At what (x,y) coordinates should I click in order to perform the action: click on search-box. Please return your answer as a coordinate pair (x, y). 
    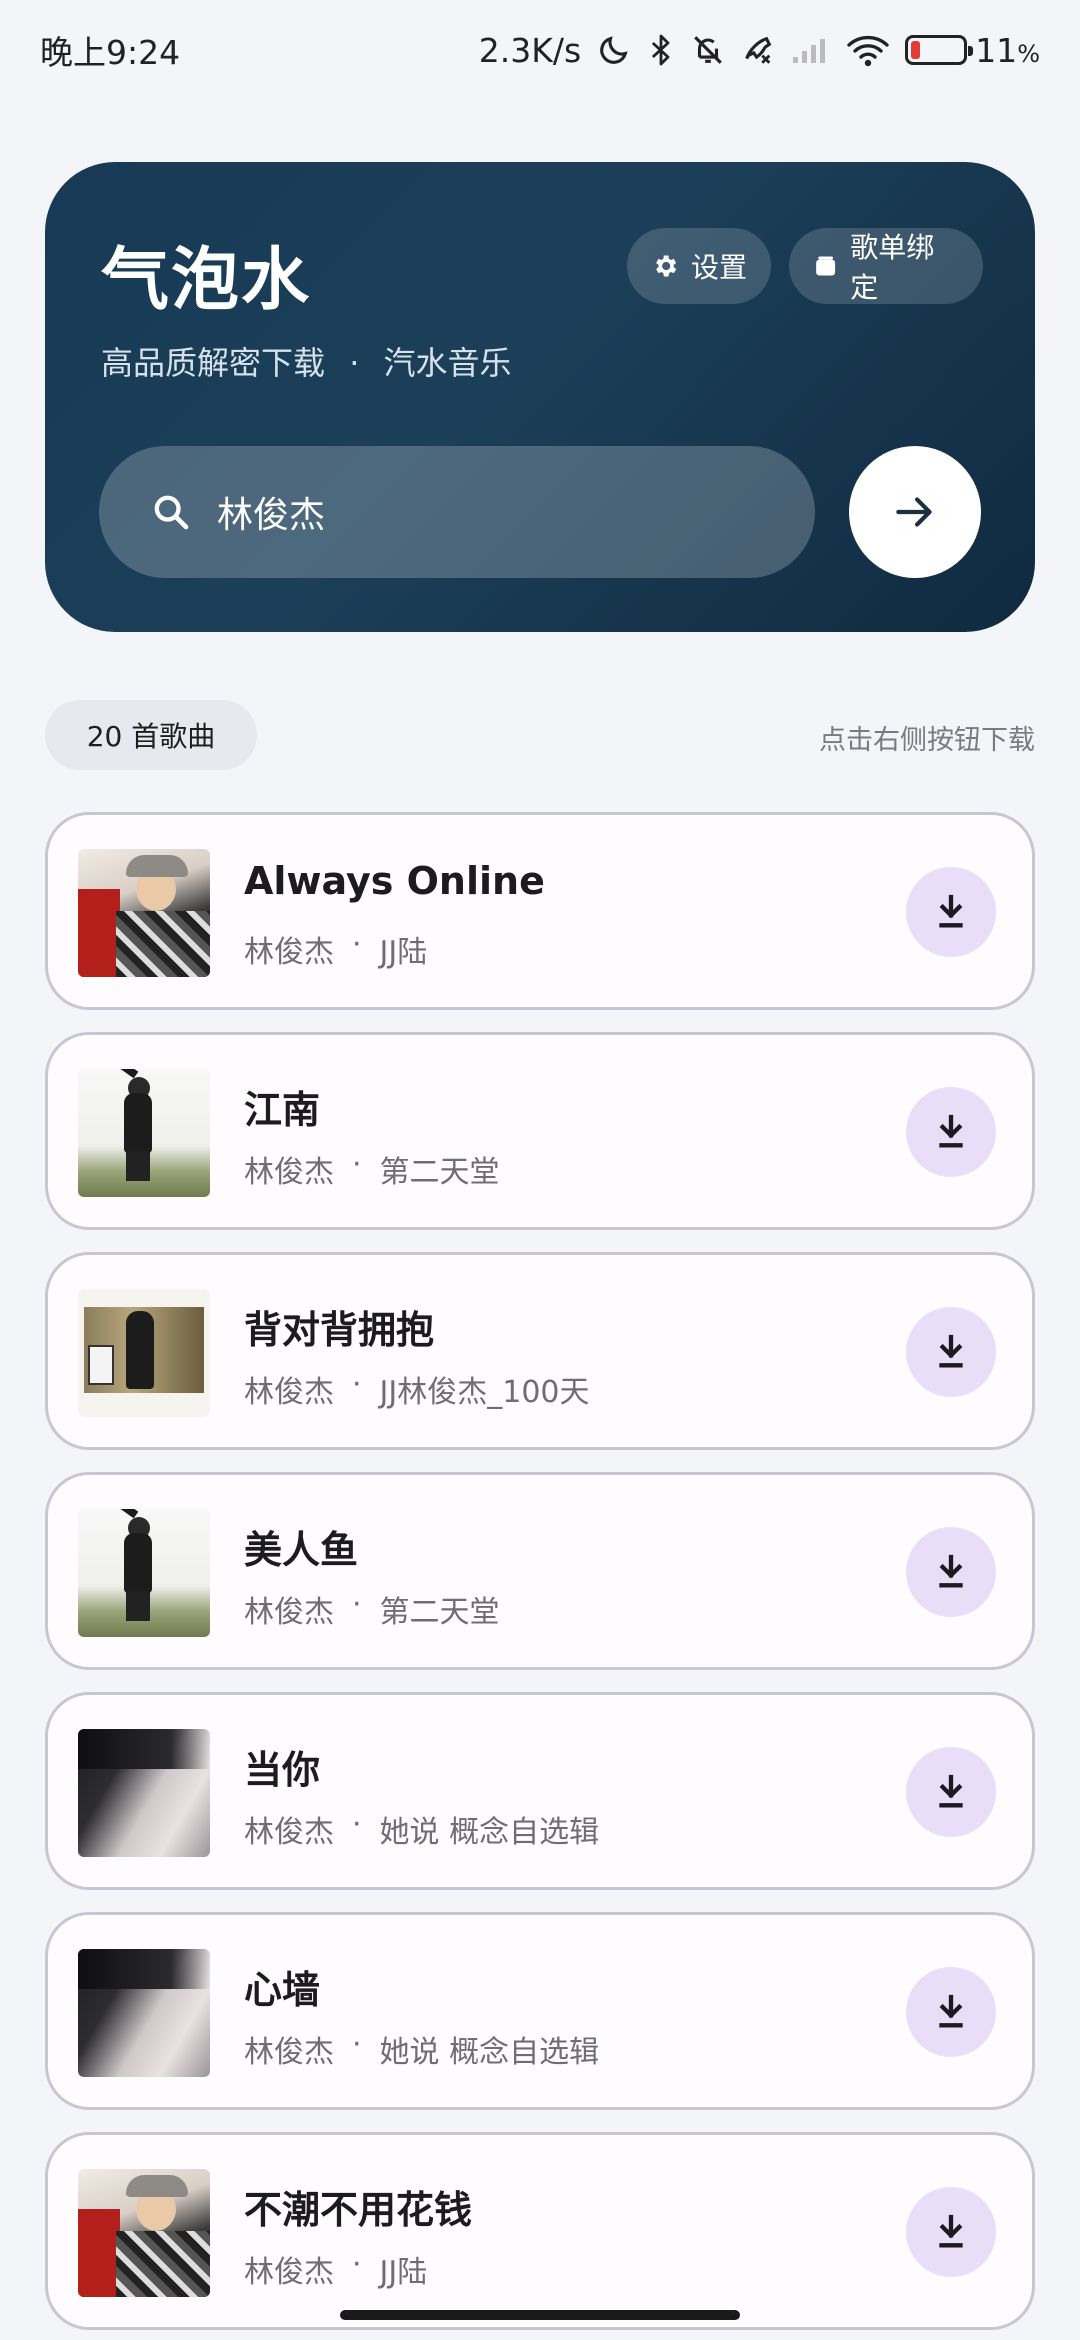
    Looking at the image, I should click on (457, 512).